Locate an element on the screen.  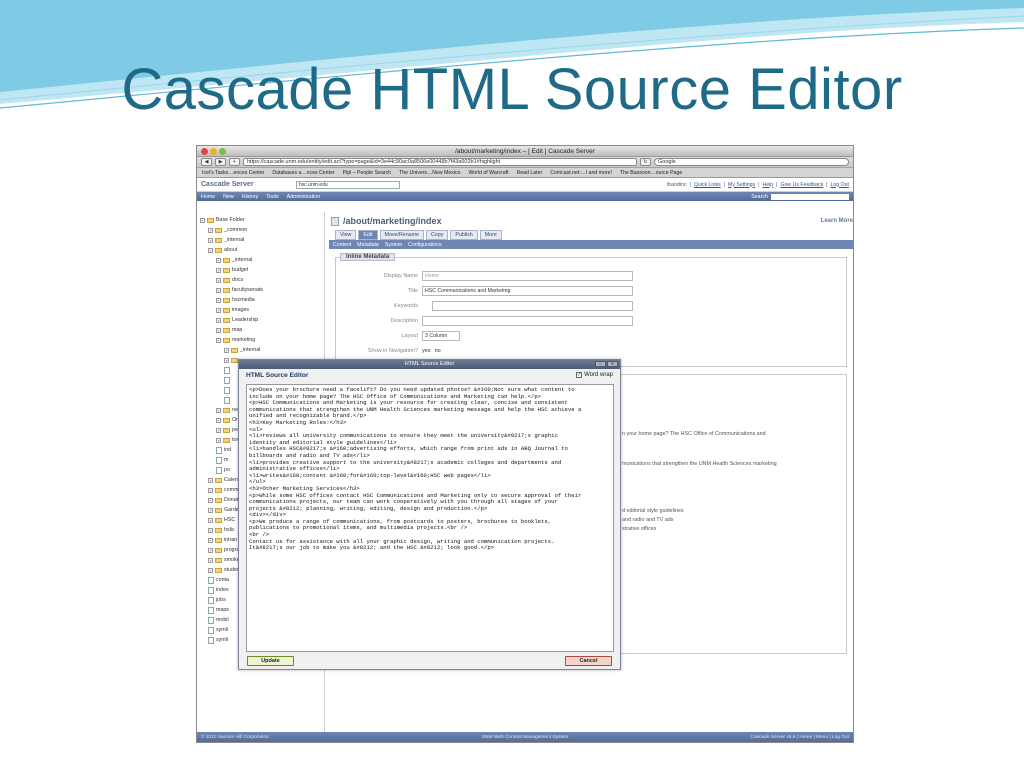
description-input is located at coordinates (527, 321).